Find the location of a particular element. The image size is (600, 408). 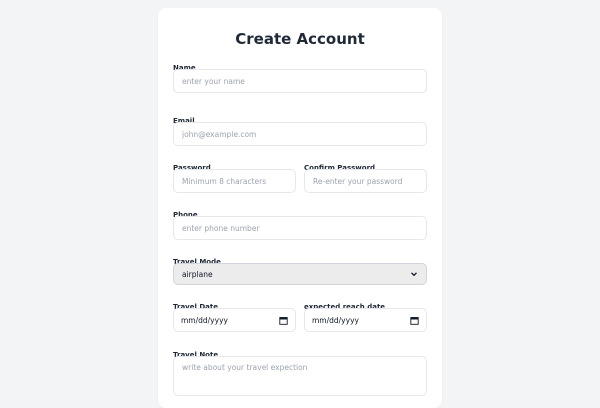

travel-note-textarea is located at coordinates (300, 376).